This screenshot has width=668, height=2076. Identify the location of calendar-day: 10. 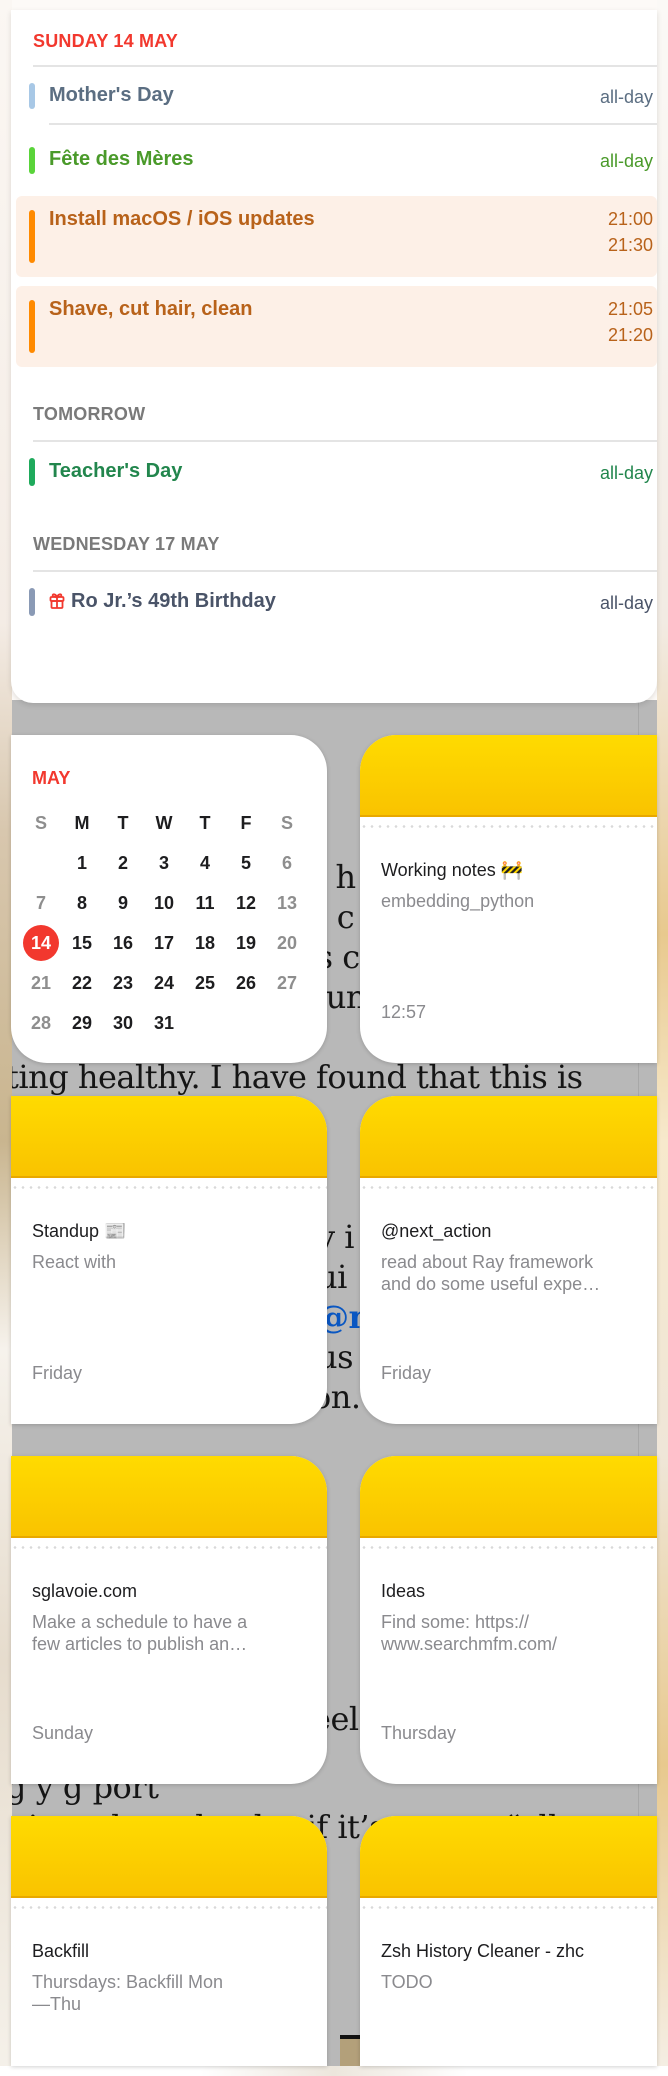
(164, 903).